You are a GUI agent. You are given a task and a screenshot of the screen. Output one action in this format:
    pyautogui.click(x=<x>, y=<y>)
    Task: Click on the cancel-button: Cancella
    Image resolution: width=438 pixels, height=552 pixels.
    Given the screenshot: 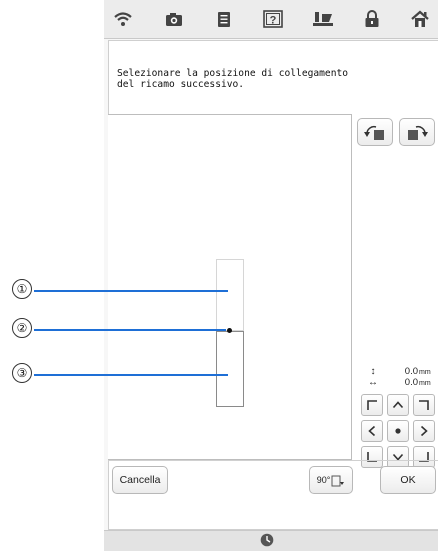 What is the action you would take?
    pyautogui.click(x=140, y=480)
    